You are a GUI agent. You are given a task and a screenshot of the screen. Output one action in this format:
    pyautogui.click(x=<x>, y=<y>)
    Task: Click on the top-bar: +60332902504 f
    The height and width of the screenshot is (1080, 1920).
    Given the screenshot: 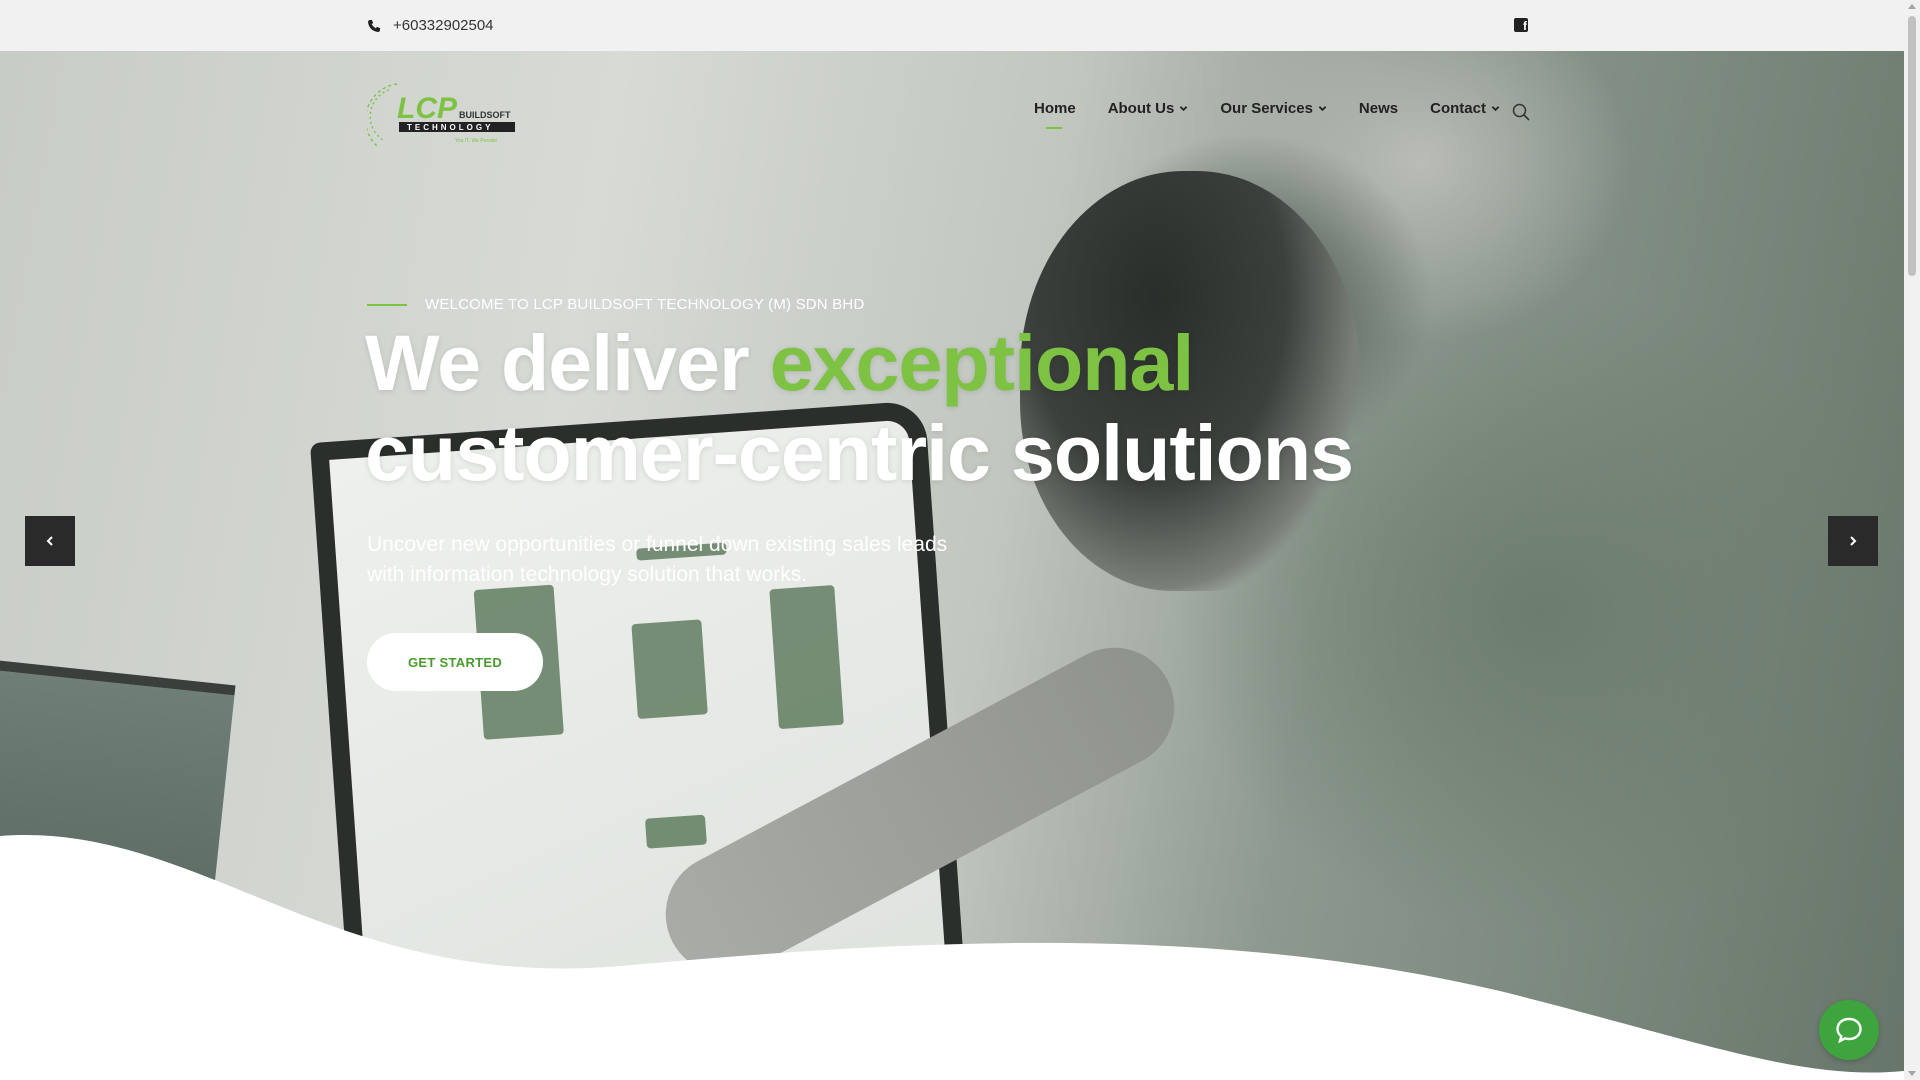 What is the action you would take?
    pyautogui.click(x=952, y=25)
    